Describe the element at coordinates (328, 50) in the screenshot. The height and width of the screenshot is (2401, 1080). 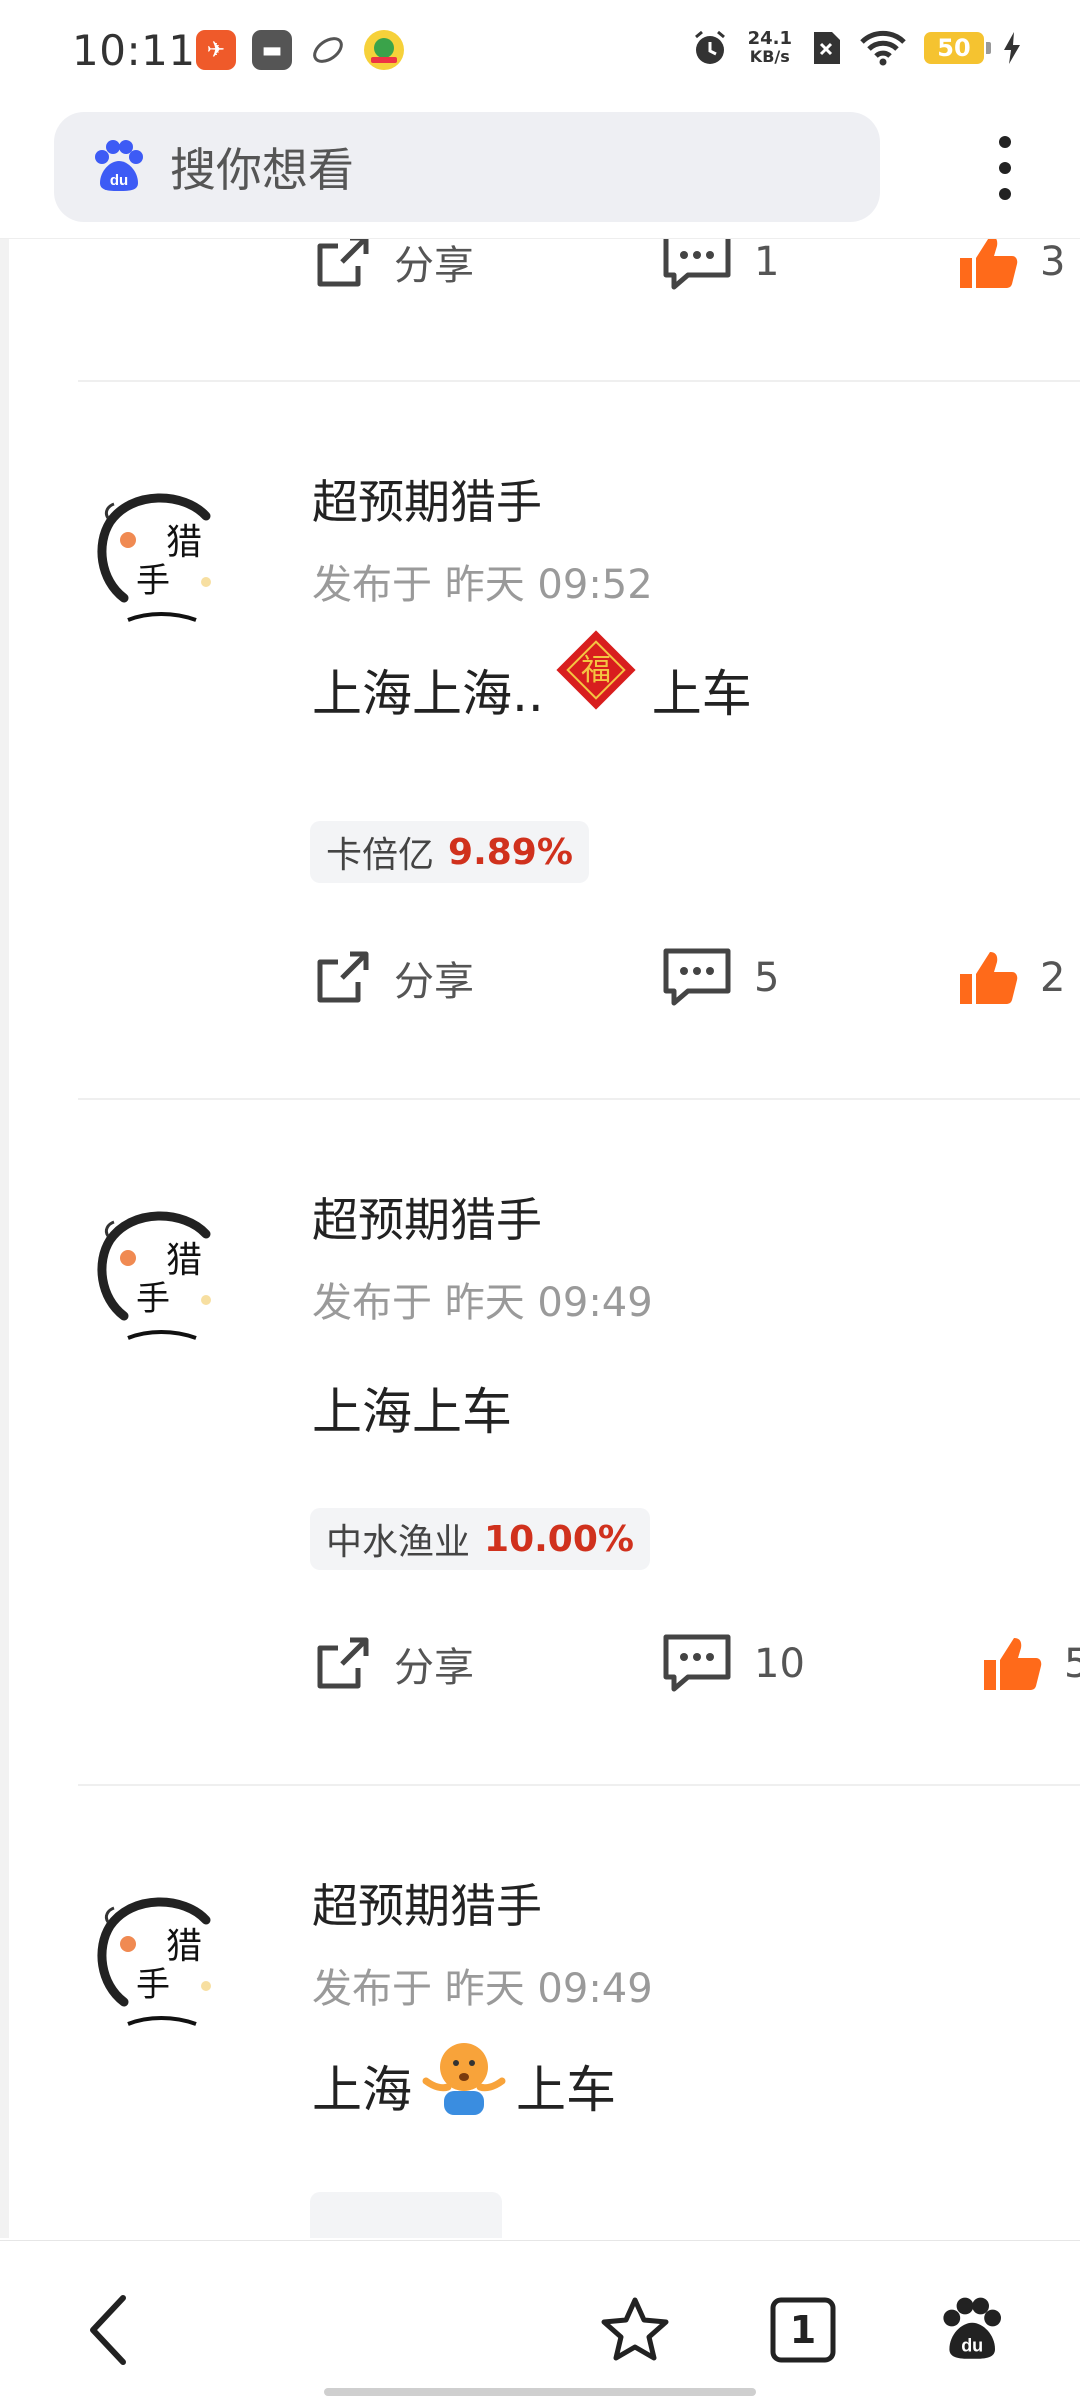
I see `leaf-notification-icon` at that location.